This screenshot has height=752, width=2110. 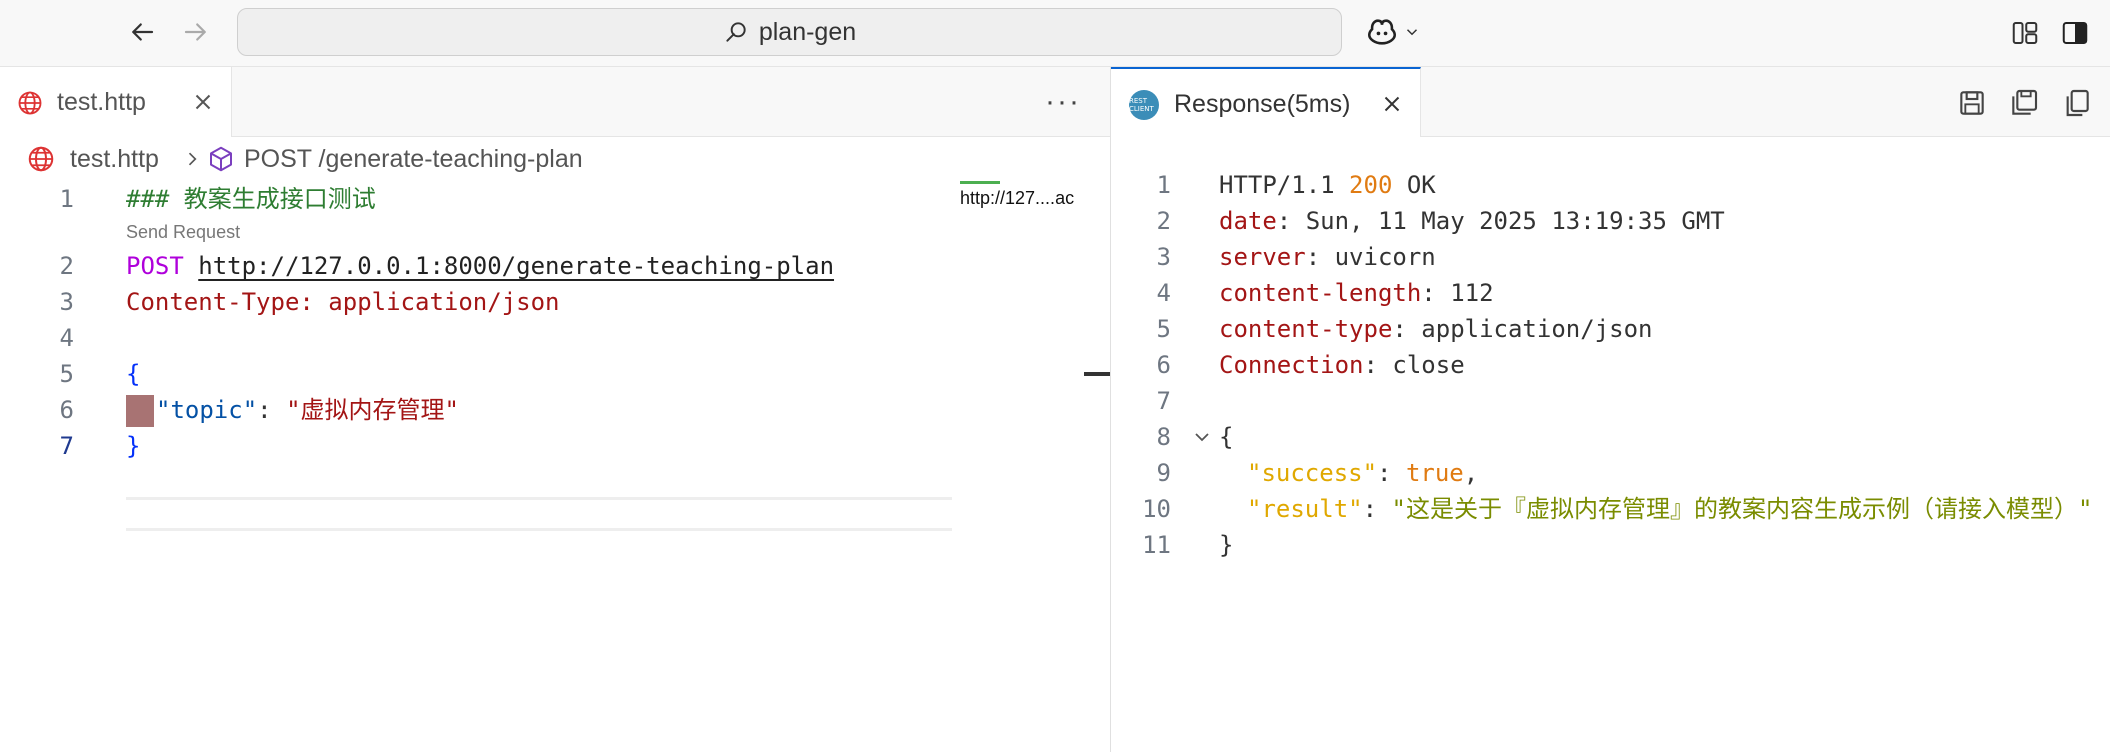 I want to click on breadcrumb-file: test.http, so click(x=114, y=159).